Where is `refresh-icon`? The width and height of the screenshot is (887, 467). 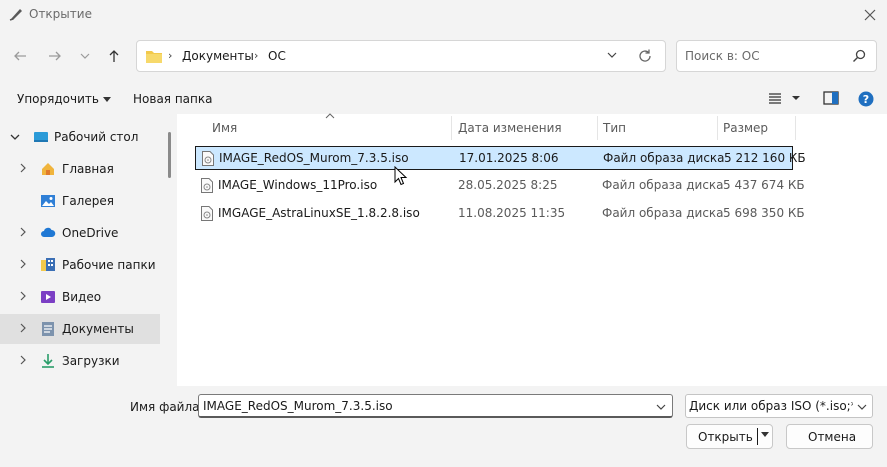
refresh-icon is located at coordinates (645, 56).